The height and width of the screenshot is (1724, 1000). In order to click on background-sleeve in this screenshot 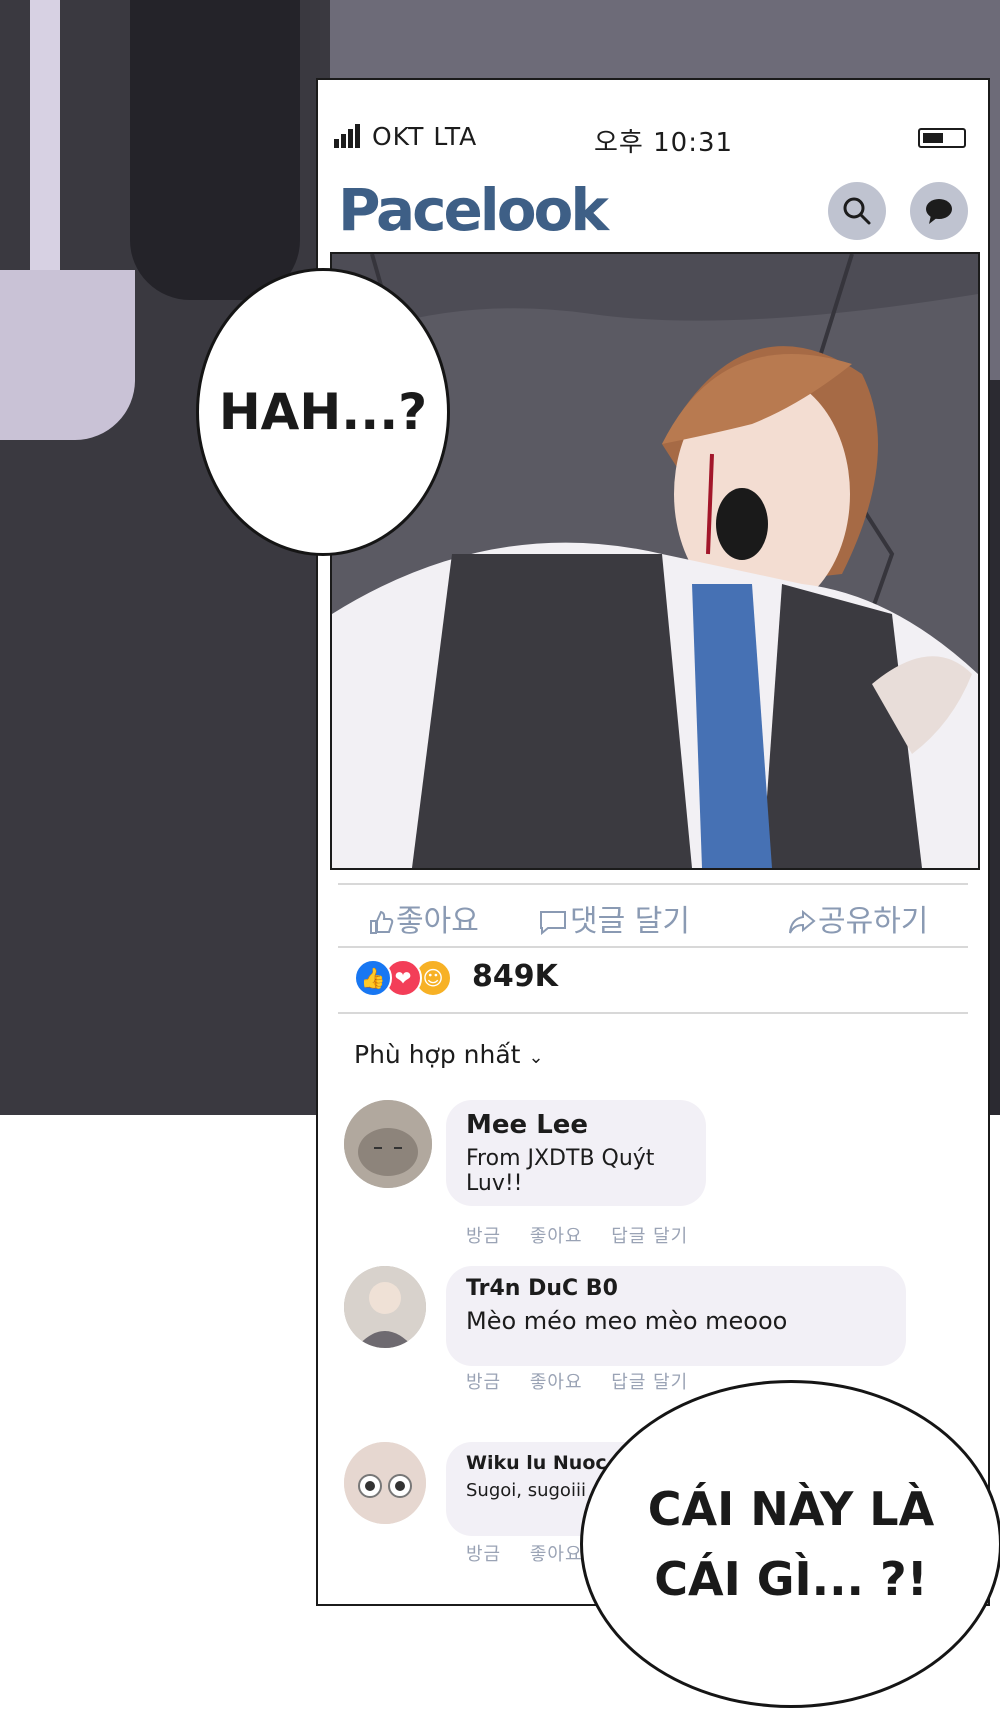, I will do `click(67, 355)`.